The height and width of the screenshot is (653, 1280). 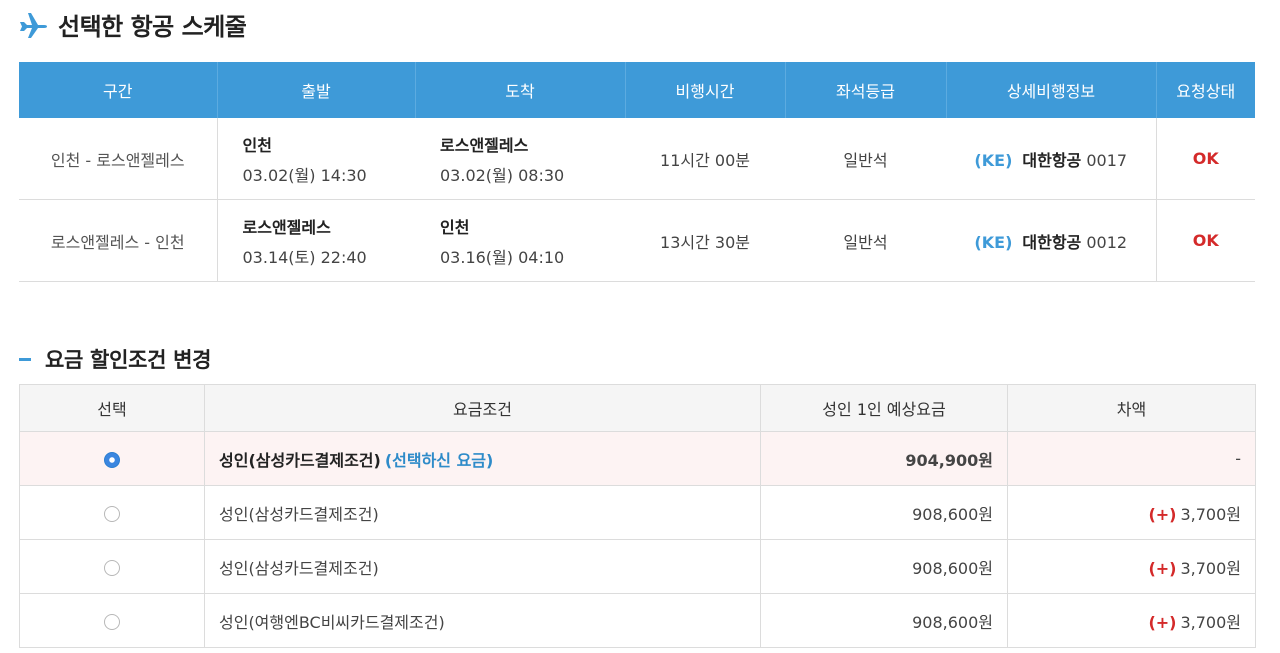 I want to click on fare-section-title: 요금 할인조건 변경, so click(x=128, y=360).